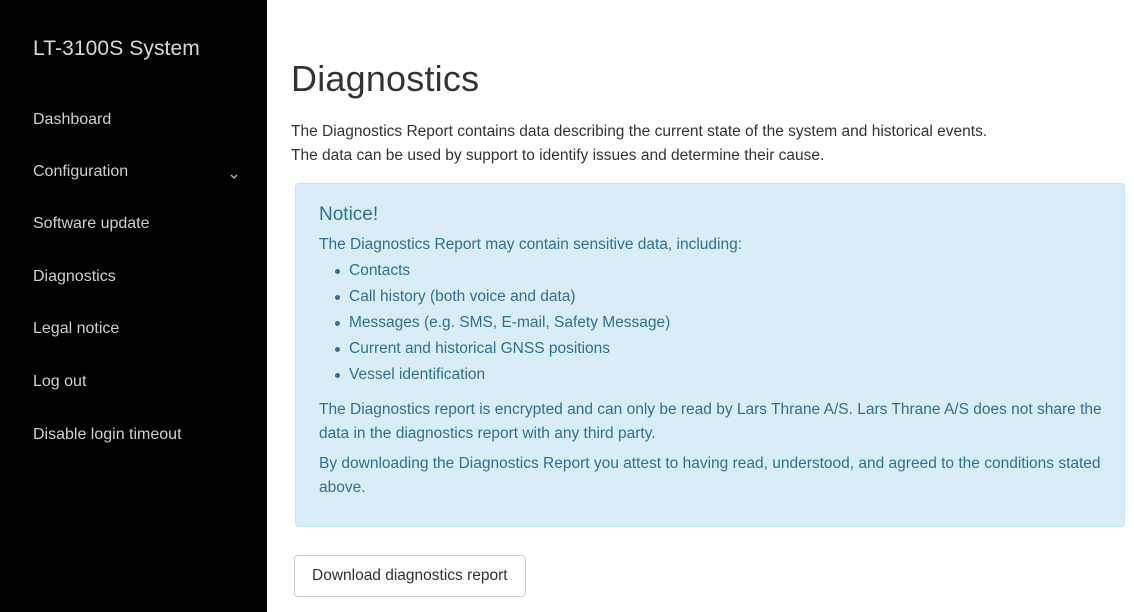  I want to click on list-item: Current and historical GNSS positions, so click(499, 349).